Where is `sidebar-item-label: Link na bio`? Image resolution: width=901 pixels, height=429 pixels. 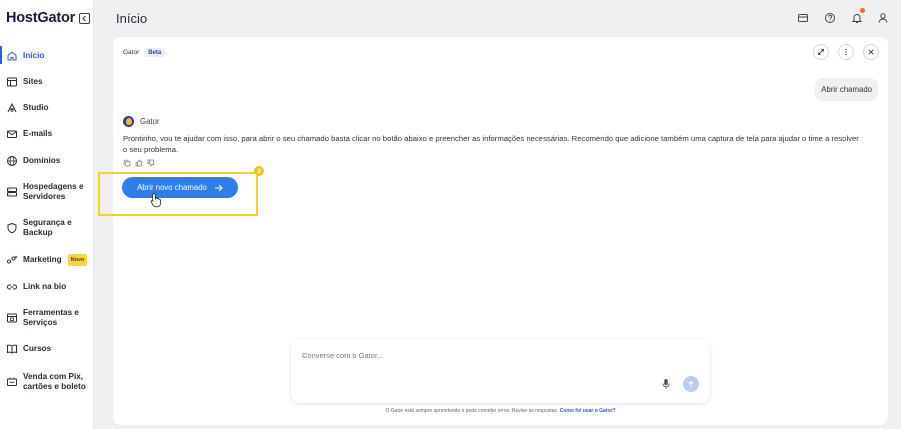 sidebar-item-label: Link na bio is located at coordinates (45, 286).